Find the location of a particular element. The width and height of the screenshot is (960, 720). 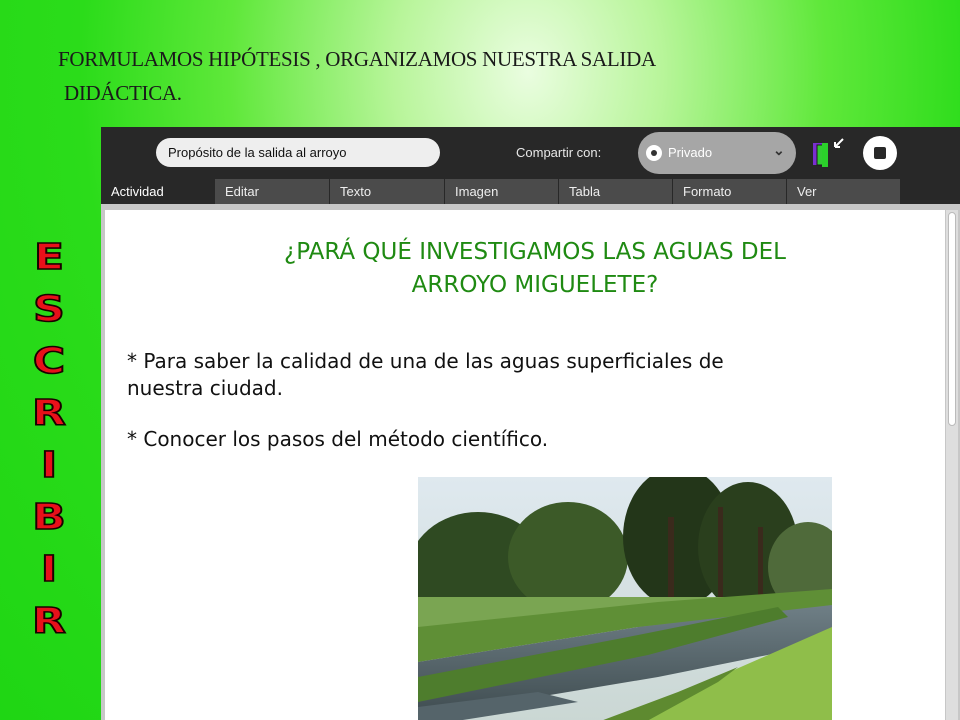

private-dot-icon is located at coordinates (654, 153).